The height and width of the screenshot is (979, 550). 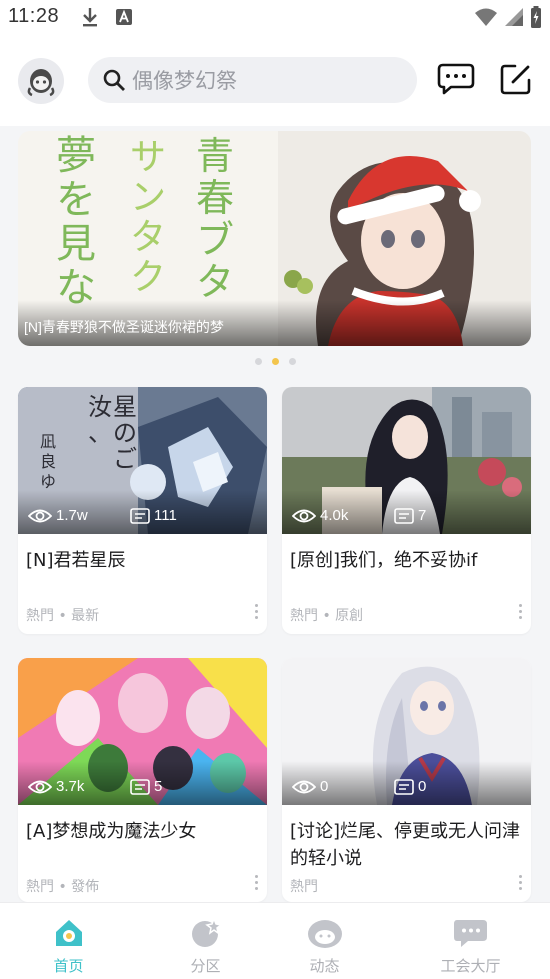 I want to click on post-thumbnail: 4.0k 7, so click(x=406, y=460).